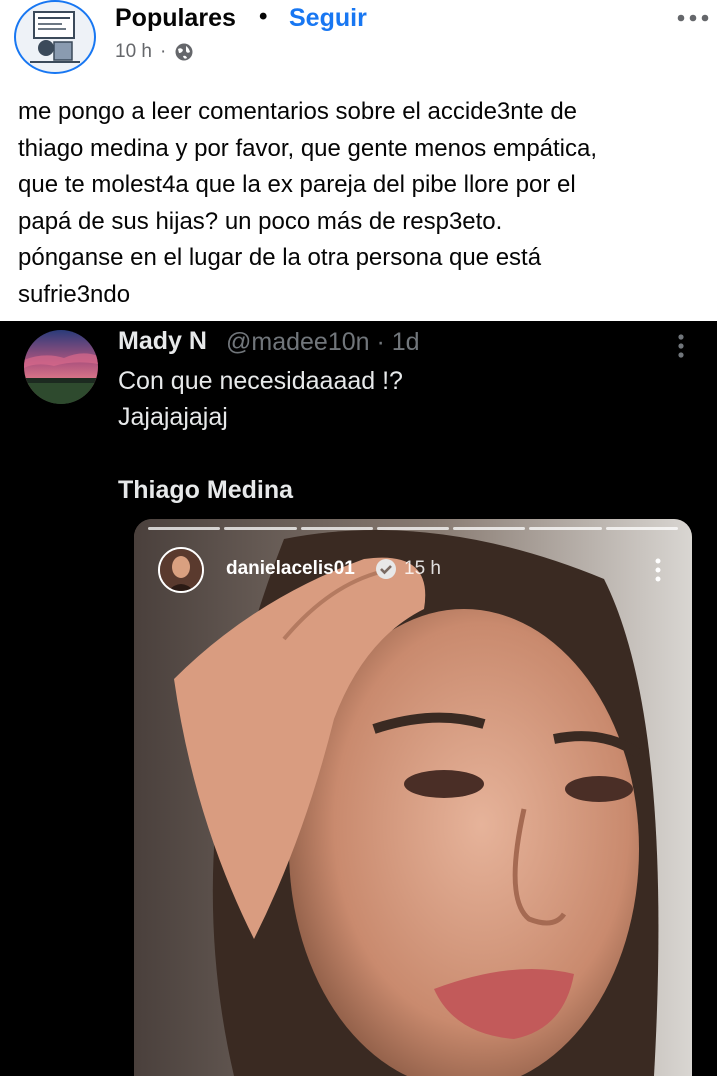  I want to click on story-progress-bars, so click(413, 528).